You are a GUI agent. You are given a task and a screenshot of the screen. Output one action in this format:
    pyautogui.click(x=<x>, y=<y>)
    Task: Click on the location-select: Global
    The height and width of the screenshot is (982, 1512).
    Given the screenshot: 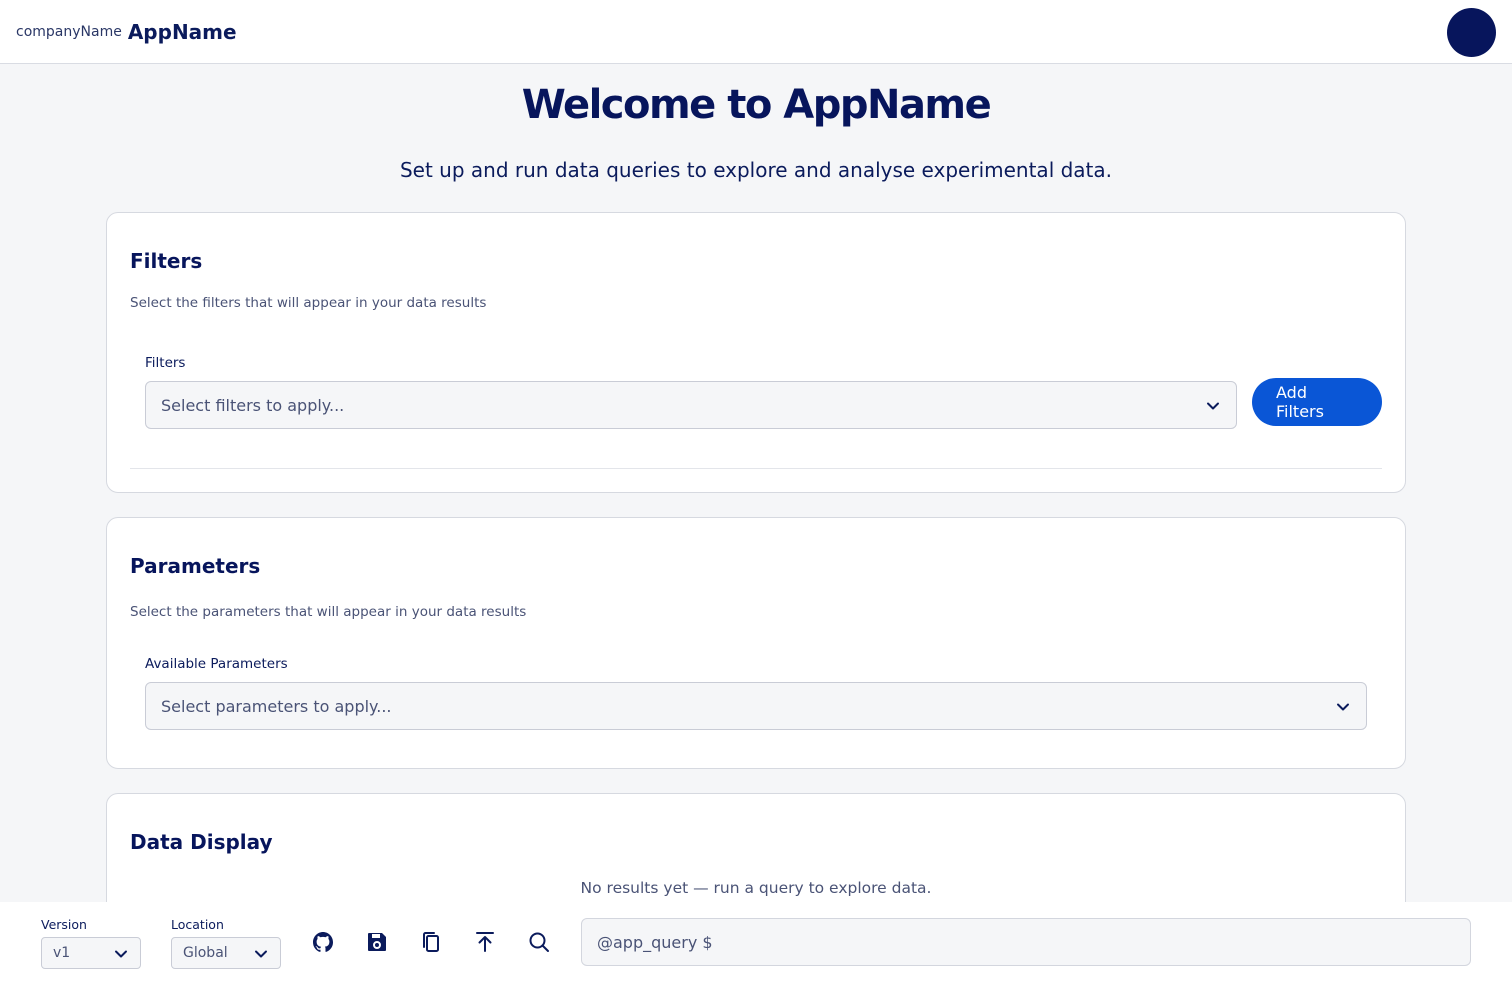 What is the action you would take?
    pyautogui.click(x=226, y=953)
    